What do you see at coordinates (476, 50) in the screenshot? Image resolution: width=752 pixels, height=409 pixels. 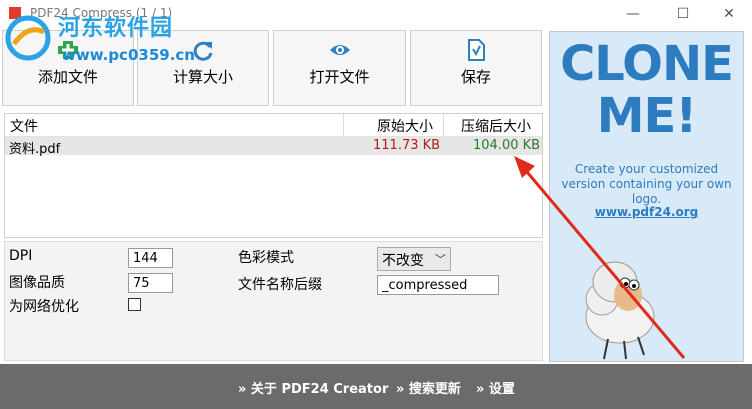 I see `save-document-icon` at bounding box center [476, 50].